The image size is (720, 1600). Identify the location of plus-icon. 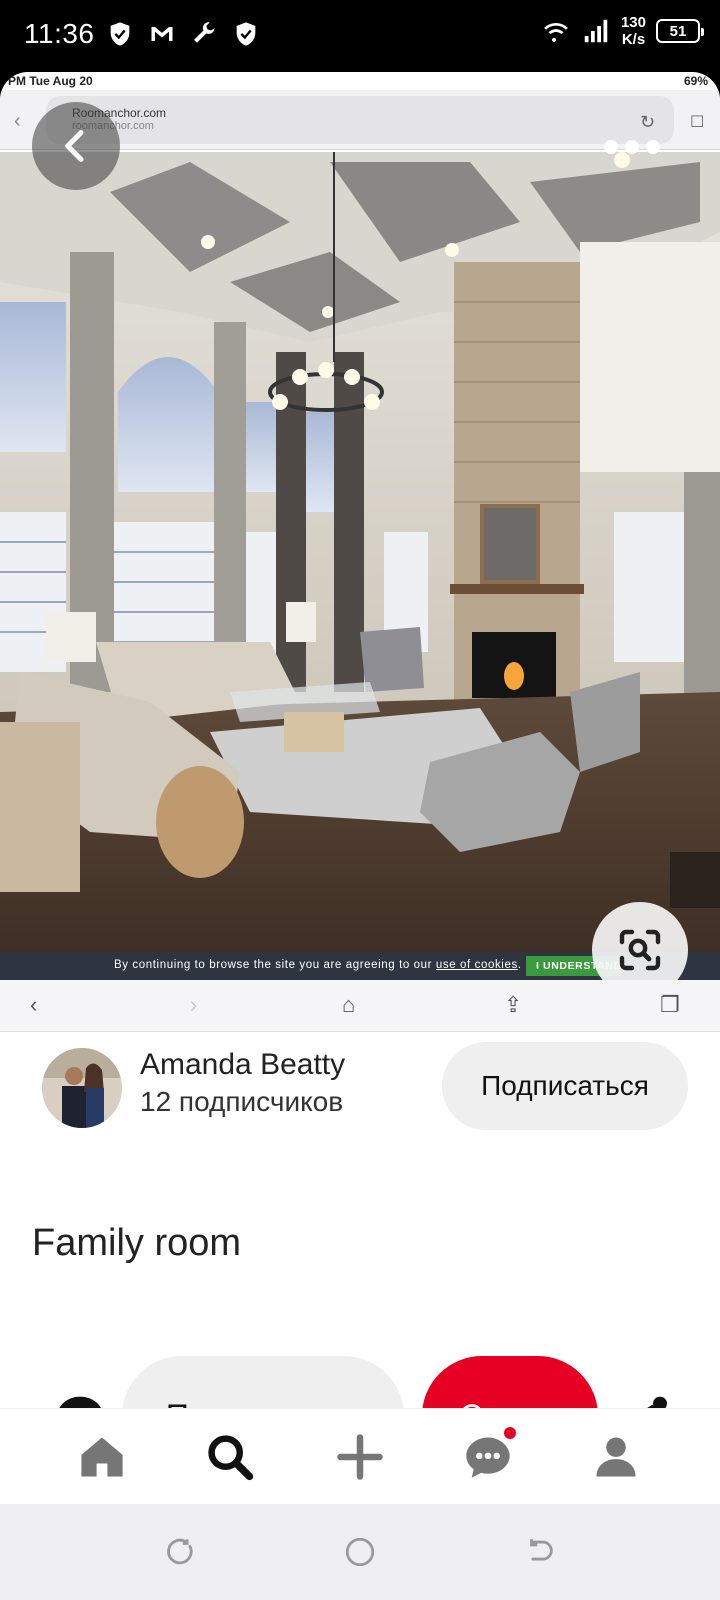
(360, 1457).